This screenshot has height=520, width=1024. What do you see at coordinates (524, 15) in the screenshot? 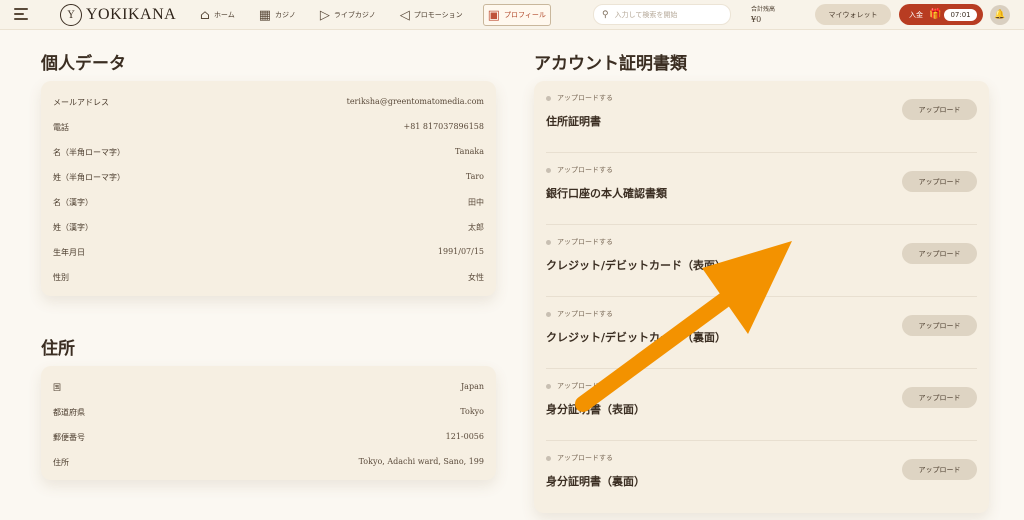
I see `nav-label: プロフィール` at bounding box center [524, 15].